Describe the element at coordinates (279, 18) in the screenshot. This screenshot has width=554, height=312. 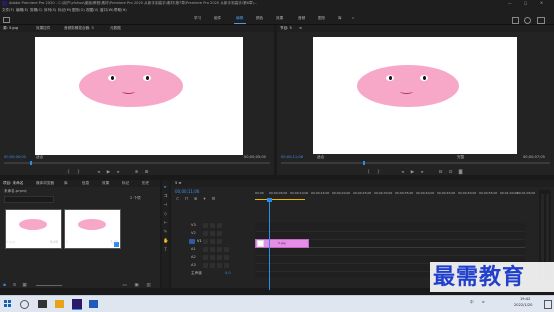
I see `workspace-effects: 效果` at that location.